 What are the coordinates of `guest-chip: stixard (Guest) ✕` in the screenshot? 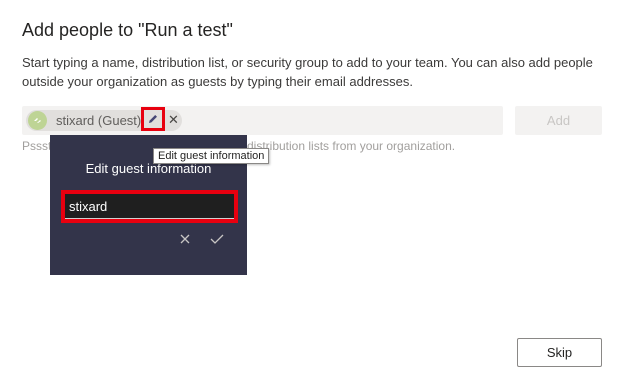 It's located at (104, 119).